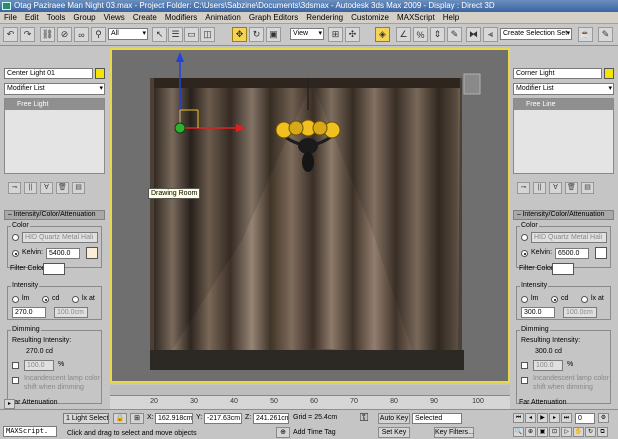 The height and width of the screenshot is (439, 618). Describe the element at coordinates (572, 253) in the screenshot. I see `kelvin-field: 6500.0` at that location.